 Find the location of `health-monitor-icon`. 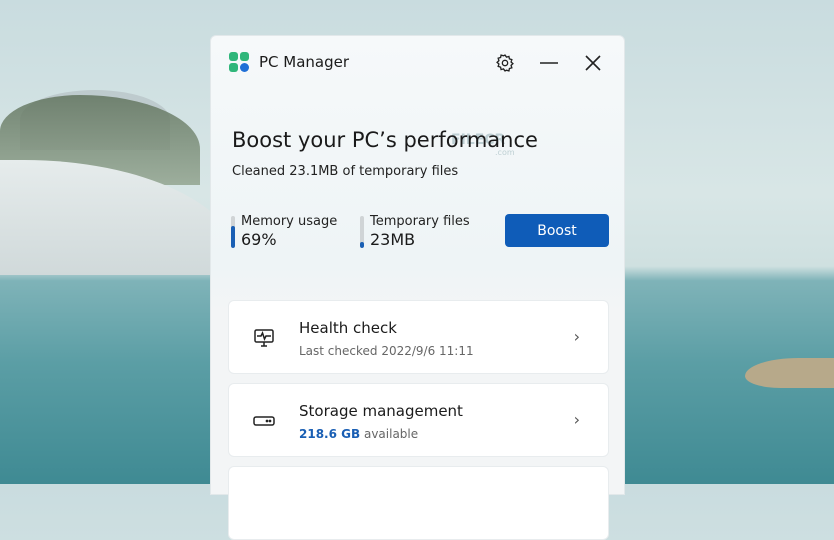

health-monitor-icon is located at coordinates (264, 338).